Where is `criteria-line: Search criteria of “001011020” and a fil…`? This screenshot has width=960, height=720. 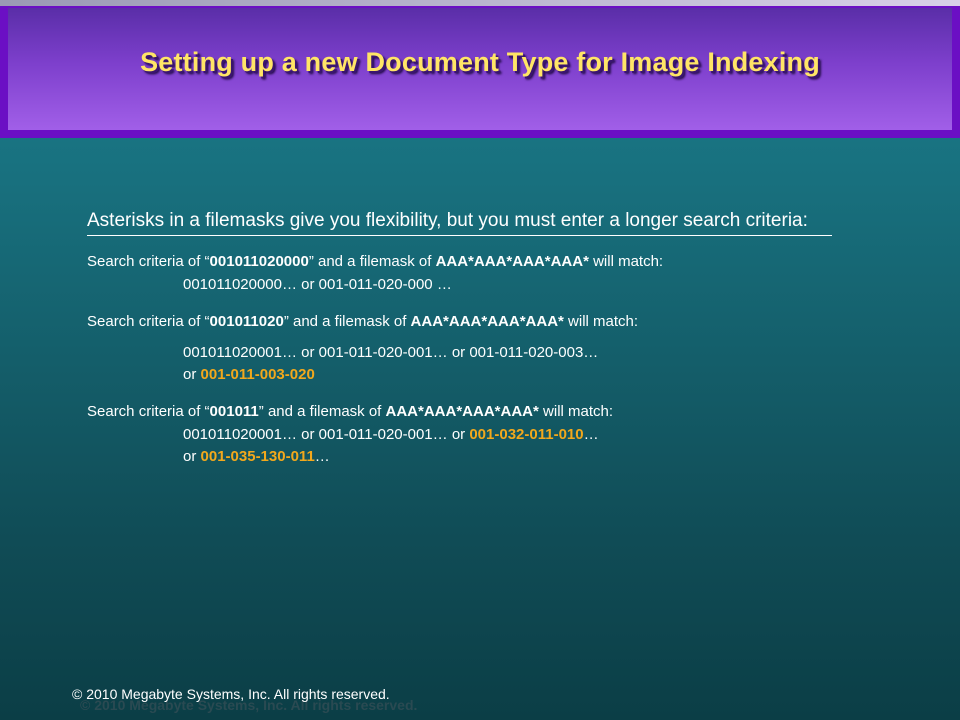
criteria-line: Search criteria of “001011020” and a fil… is located at coordinates (459, 322).